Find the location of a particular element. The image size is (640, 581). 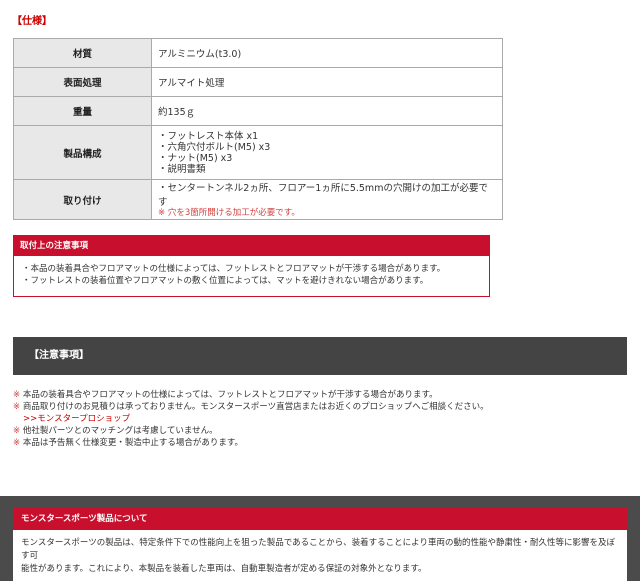

spec-row-material: 材質 アルミニウム(t3.0) is located at coordinates (258, 53).